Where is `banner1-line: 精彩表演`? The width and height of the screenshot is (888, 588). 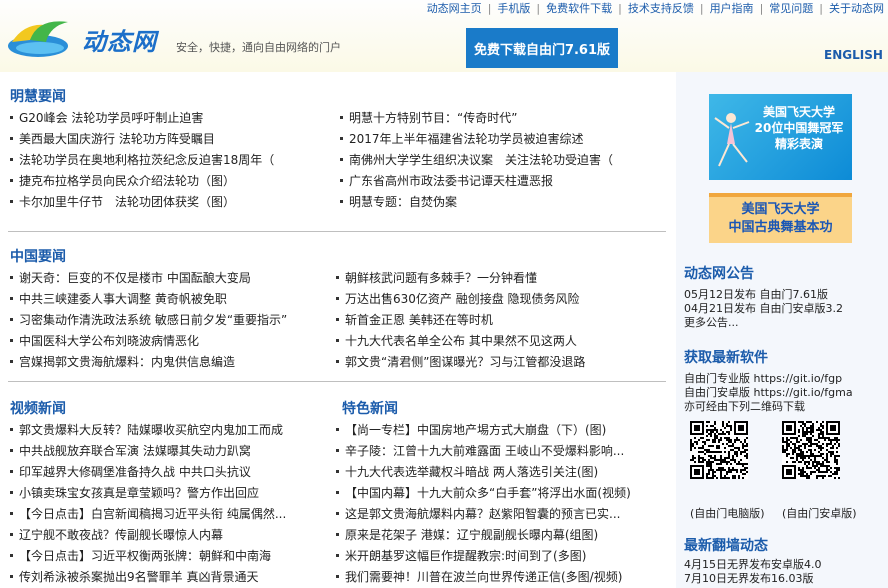 banner1-line: 精彩表演 is located at coordinates (798, 144).